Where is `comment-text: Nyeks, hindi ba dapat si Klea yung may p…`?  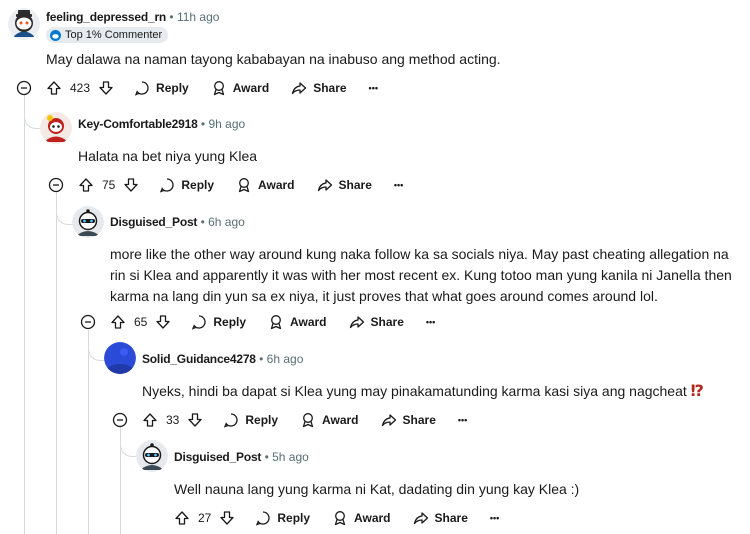 comment-text: Nyeks, hindi ba dapat si Klea yung may p… is located at coordinates (423, 391).